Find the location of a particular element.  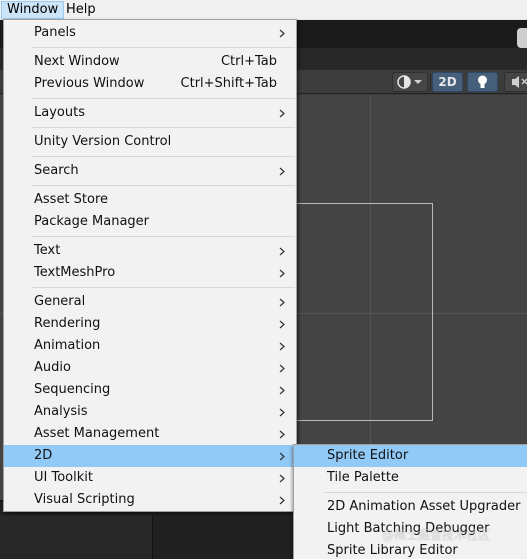

menu-item-label: 2D is located at coordinates (43, 455).